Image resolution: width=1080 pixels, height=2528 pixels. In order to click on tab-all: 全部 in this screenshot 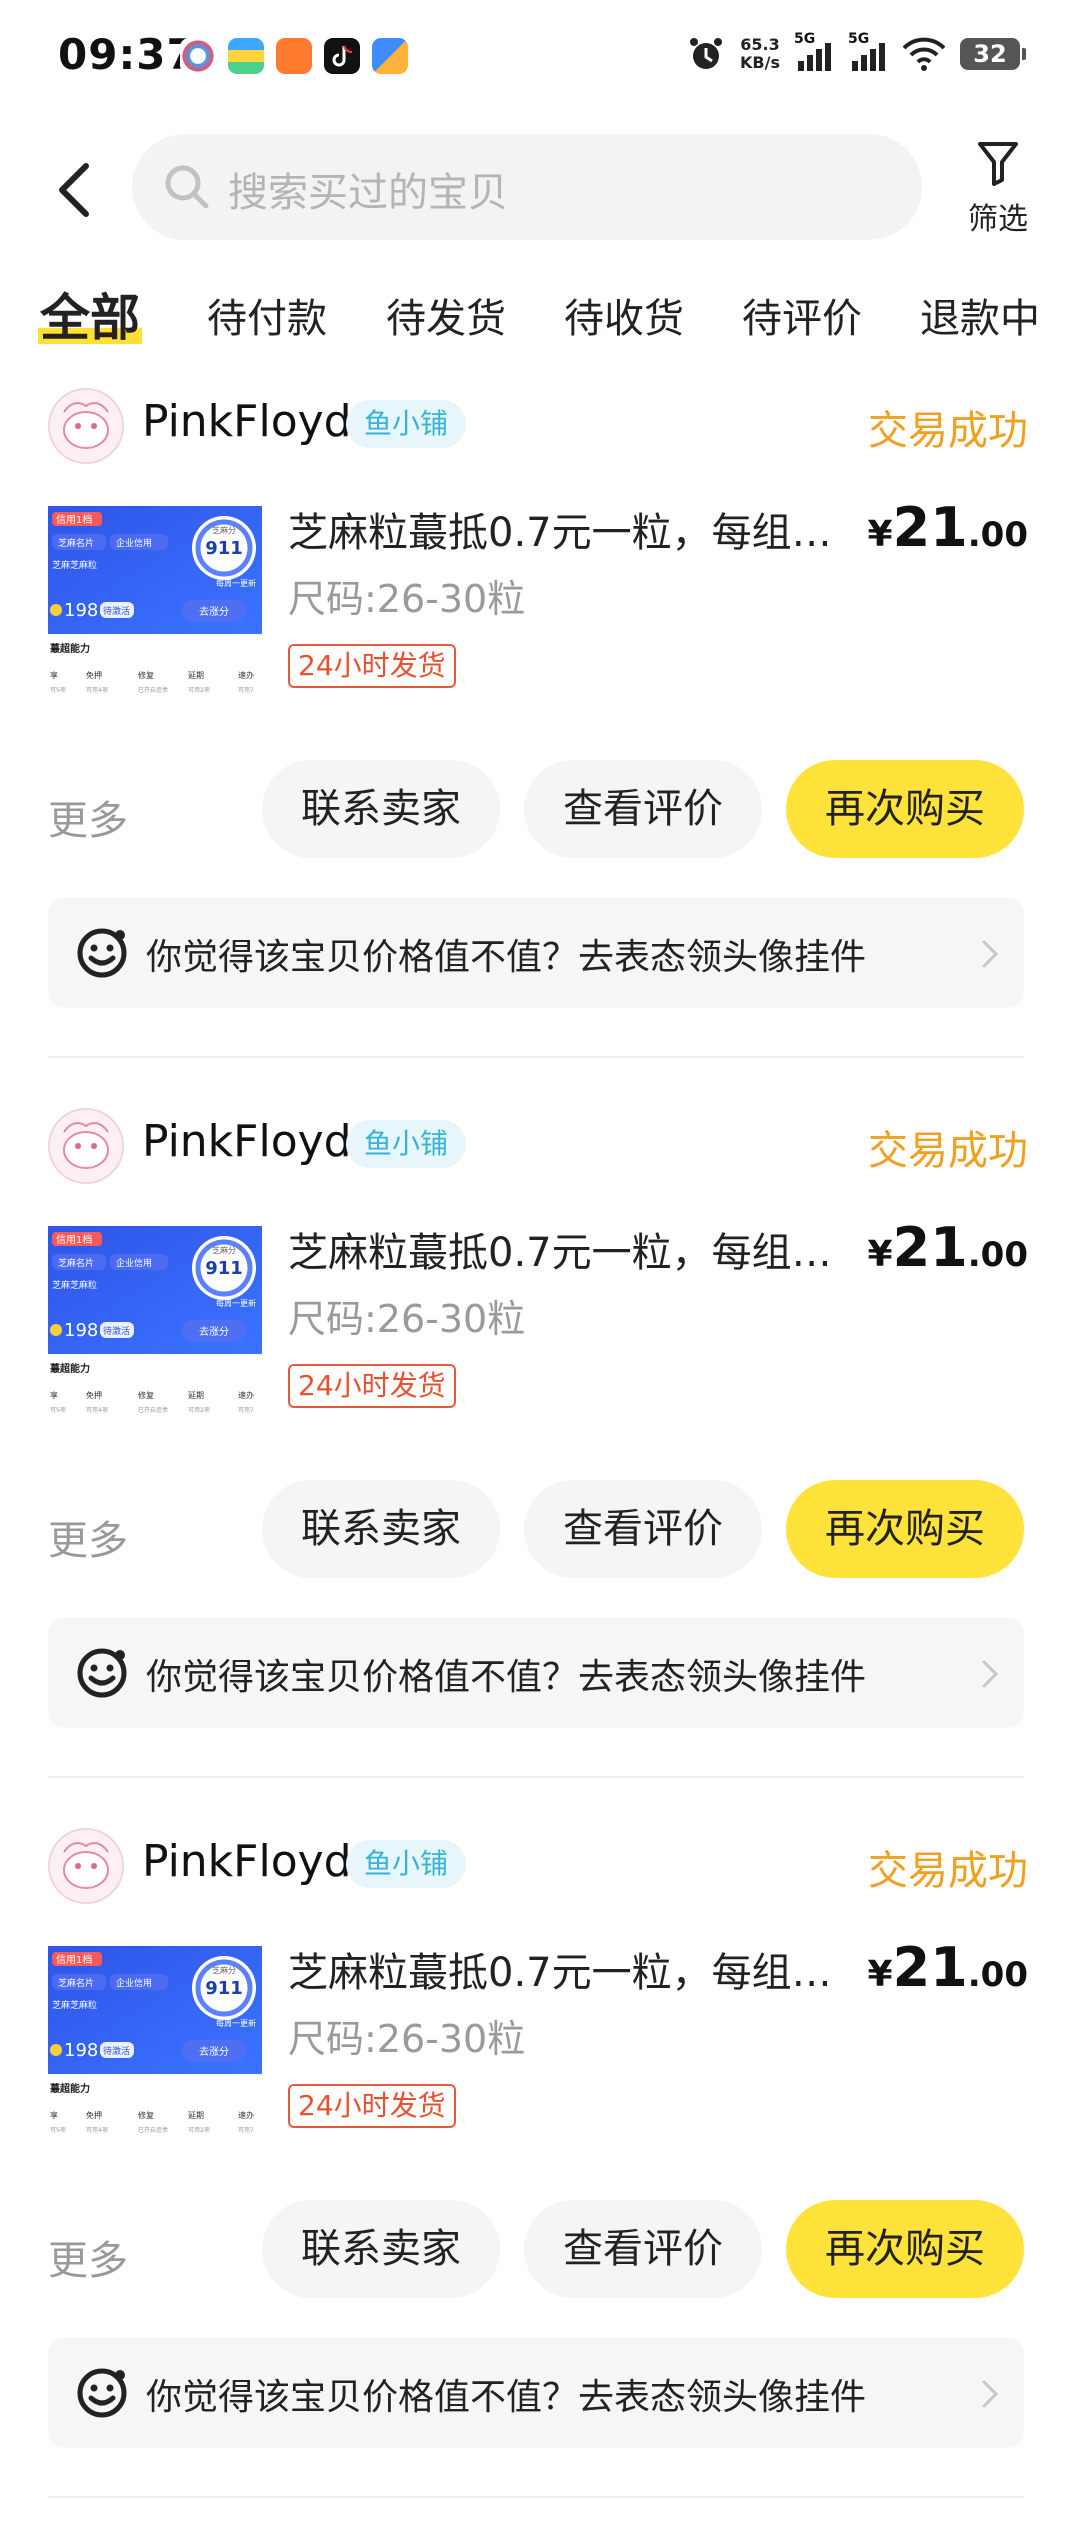, I will do `click(90, 314)`.